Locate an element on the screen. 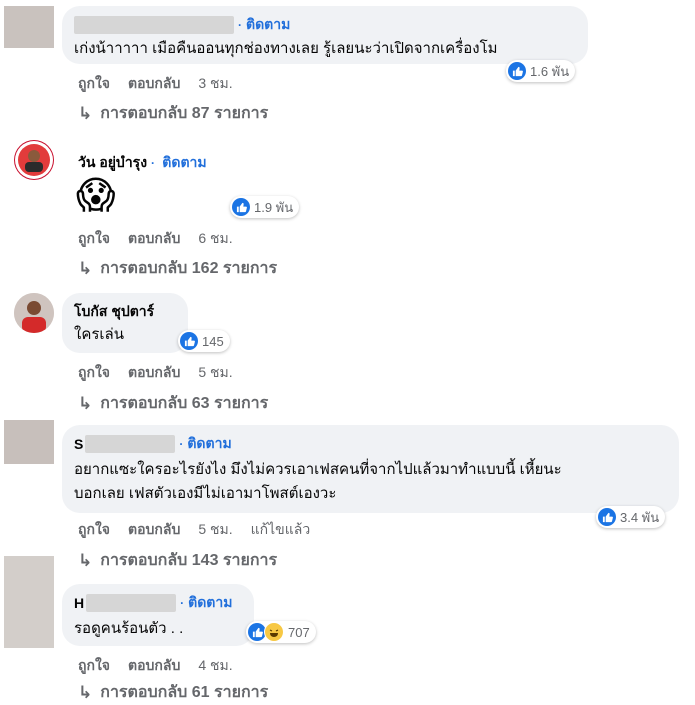 The height and width of the screenshot is (705, 695). comment-actions: ถูกใจ ตอบกลับ 5 ชม. is located at coordinates (164, 373).